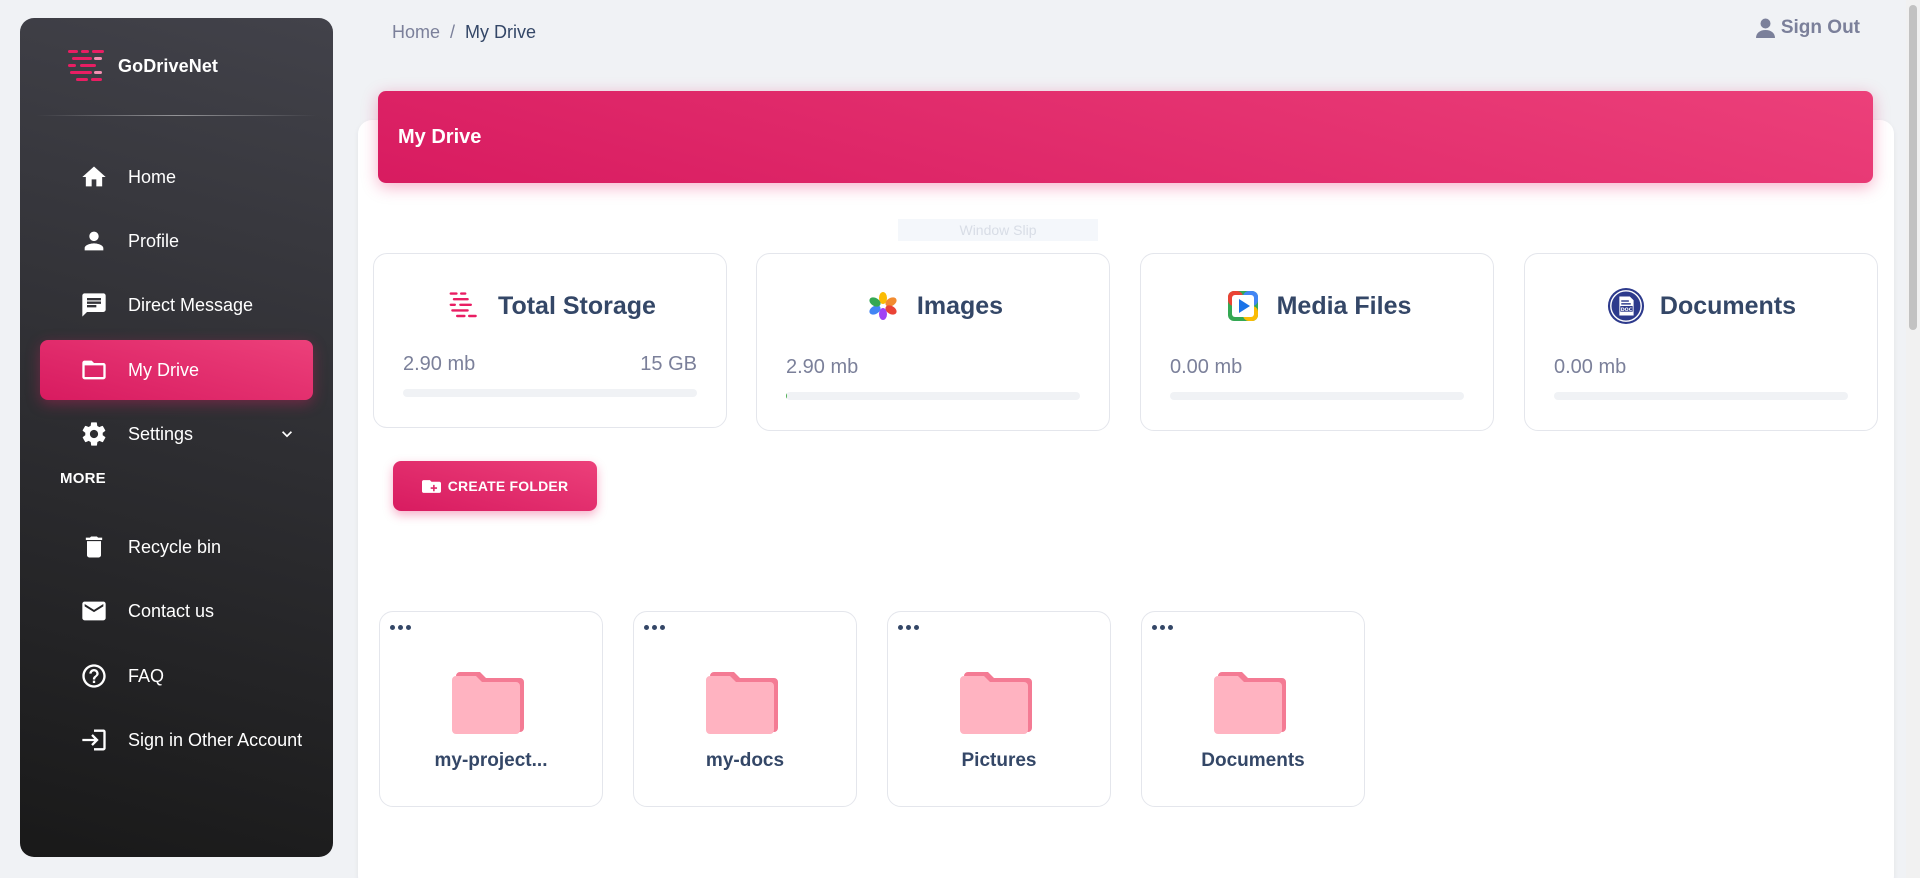 Image resolution: width=1920 pixels, height=878 pixels. What do you see at coordinates (431, 486) in the screenshot?
I see `create-folder-icon` at bounding box center [431, 486].